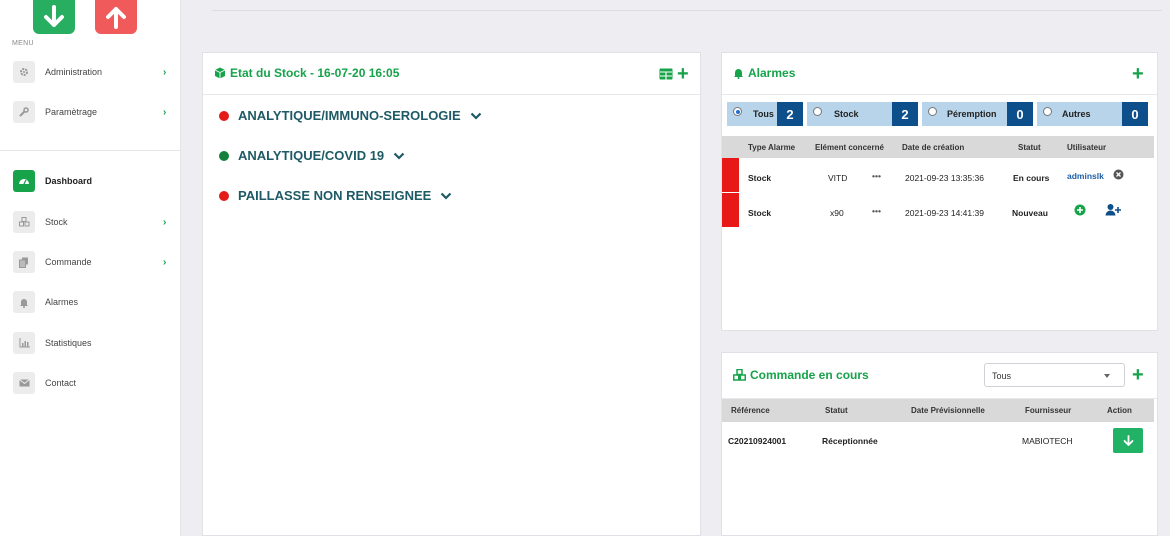  What do you see at coordinates (220, 73) in the screenshot?
I see `cube-icon` at bounding box center [220, 73].